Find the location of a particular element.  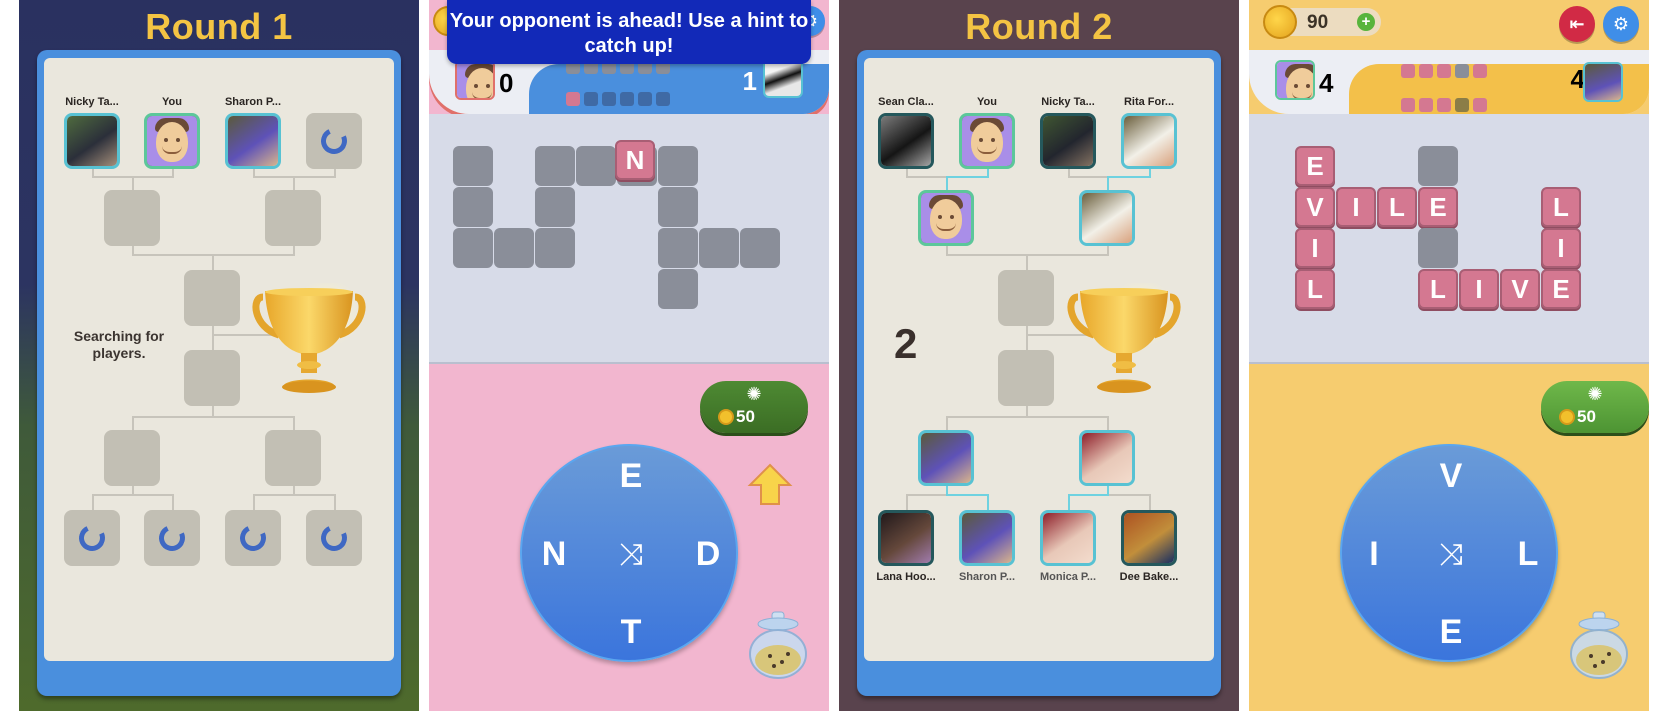

coin-count: 90 is located at coordinates (1318, 22).